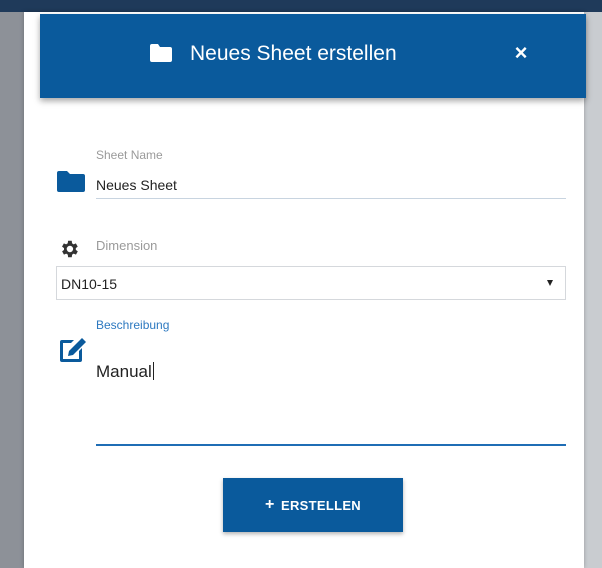 The height and width of the screenshot is (568, 602). What do you see at coordinates (311, 283) in the screenshot?
I see `dimension-select: DN10-15` at bounding box center [311, 283].